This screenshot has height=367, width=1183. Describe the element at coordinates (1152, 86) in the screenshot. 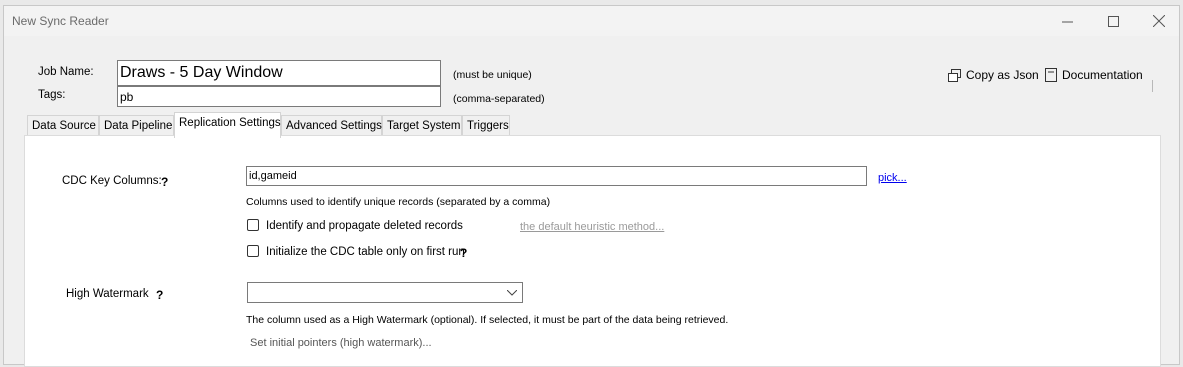

I see `toolbar-divider` at that location.